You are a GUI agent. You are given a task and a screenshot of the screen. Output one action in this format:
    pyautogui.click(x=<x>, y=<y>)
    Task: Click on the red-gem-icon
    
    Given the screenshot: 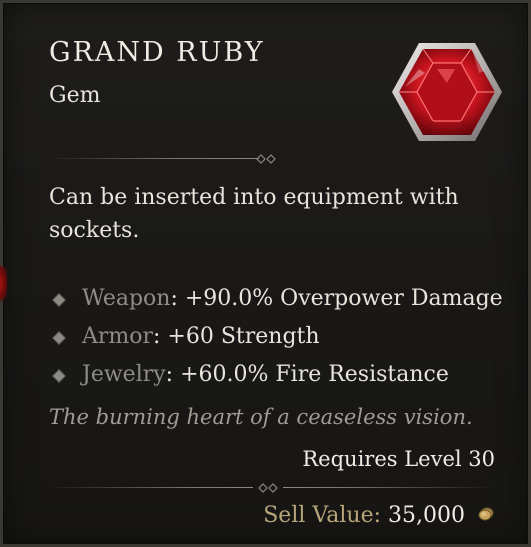 What is the action you would take?
    pyautogui.click(x=447, y=92)
    